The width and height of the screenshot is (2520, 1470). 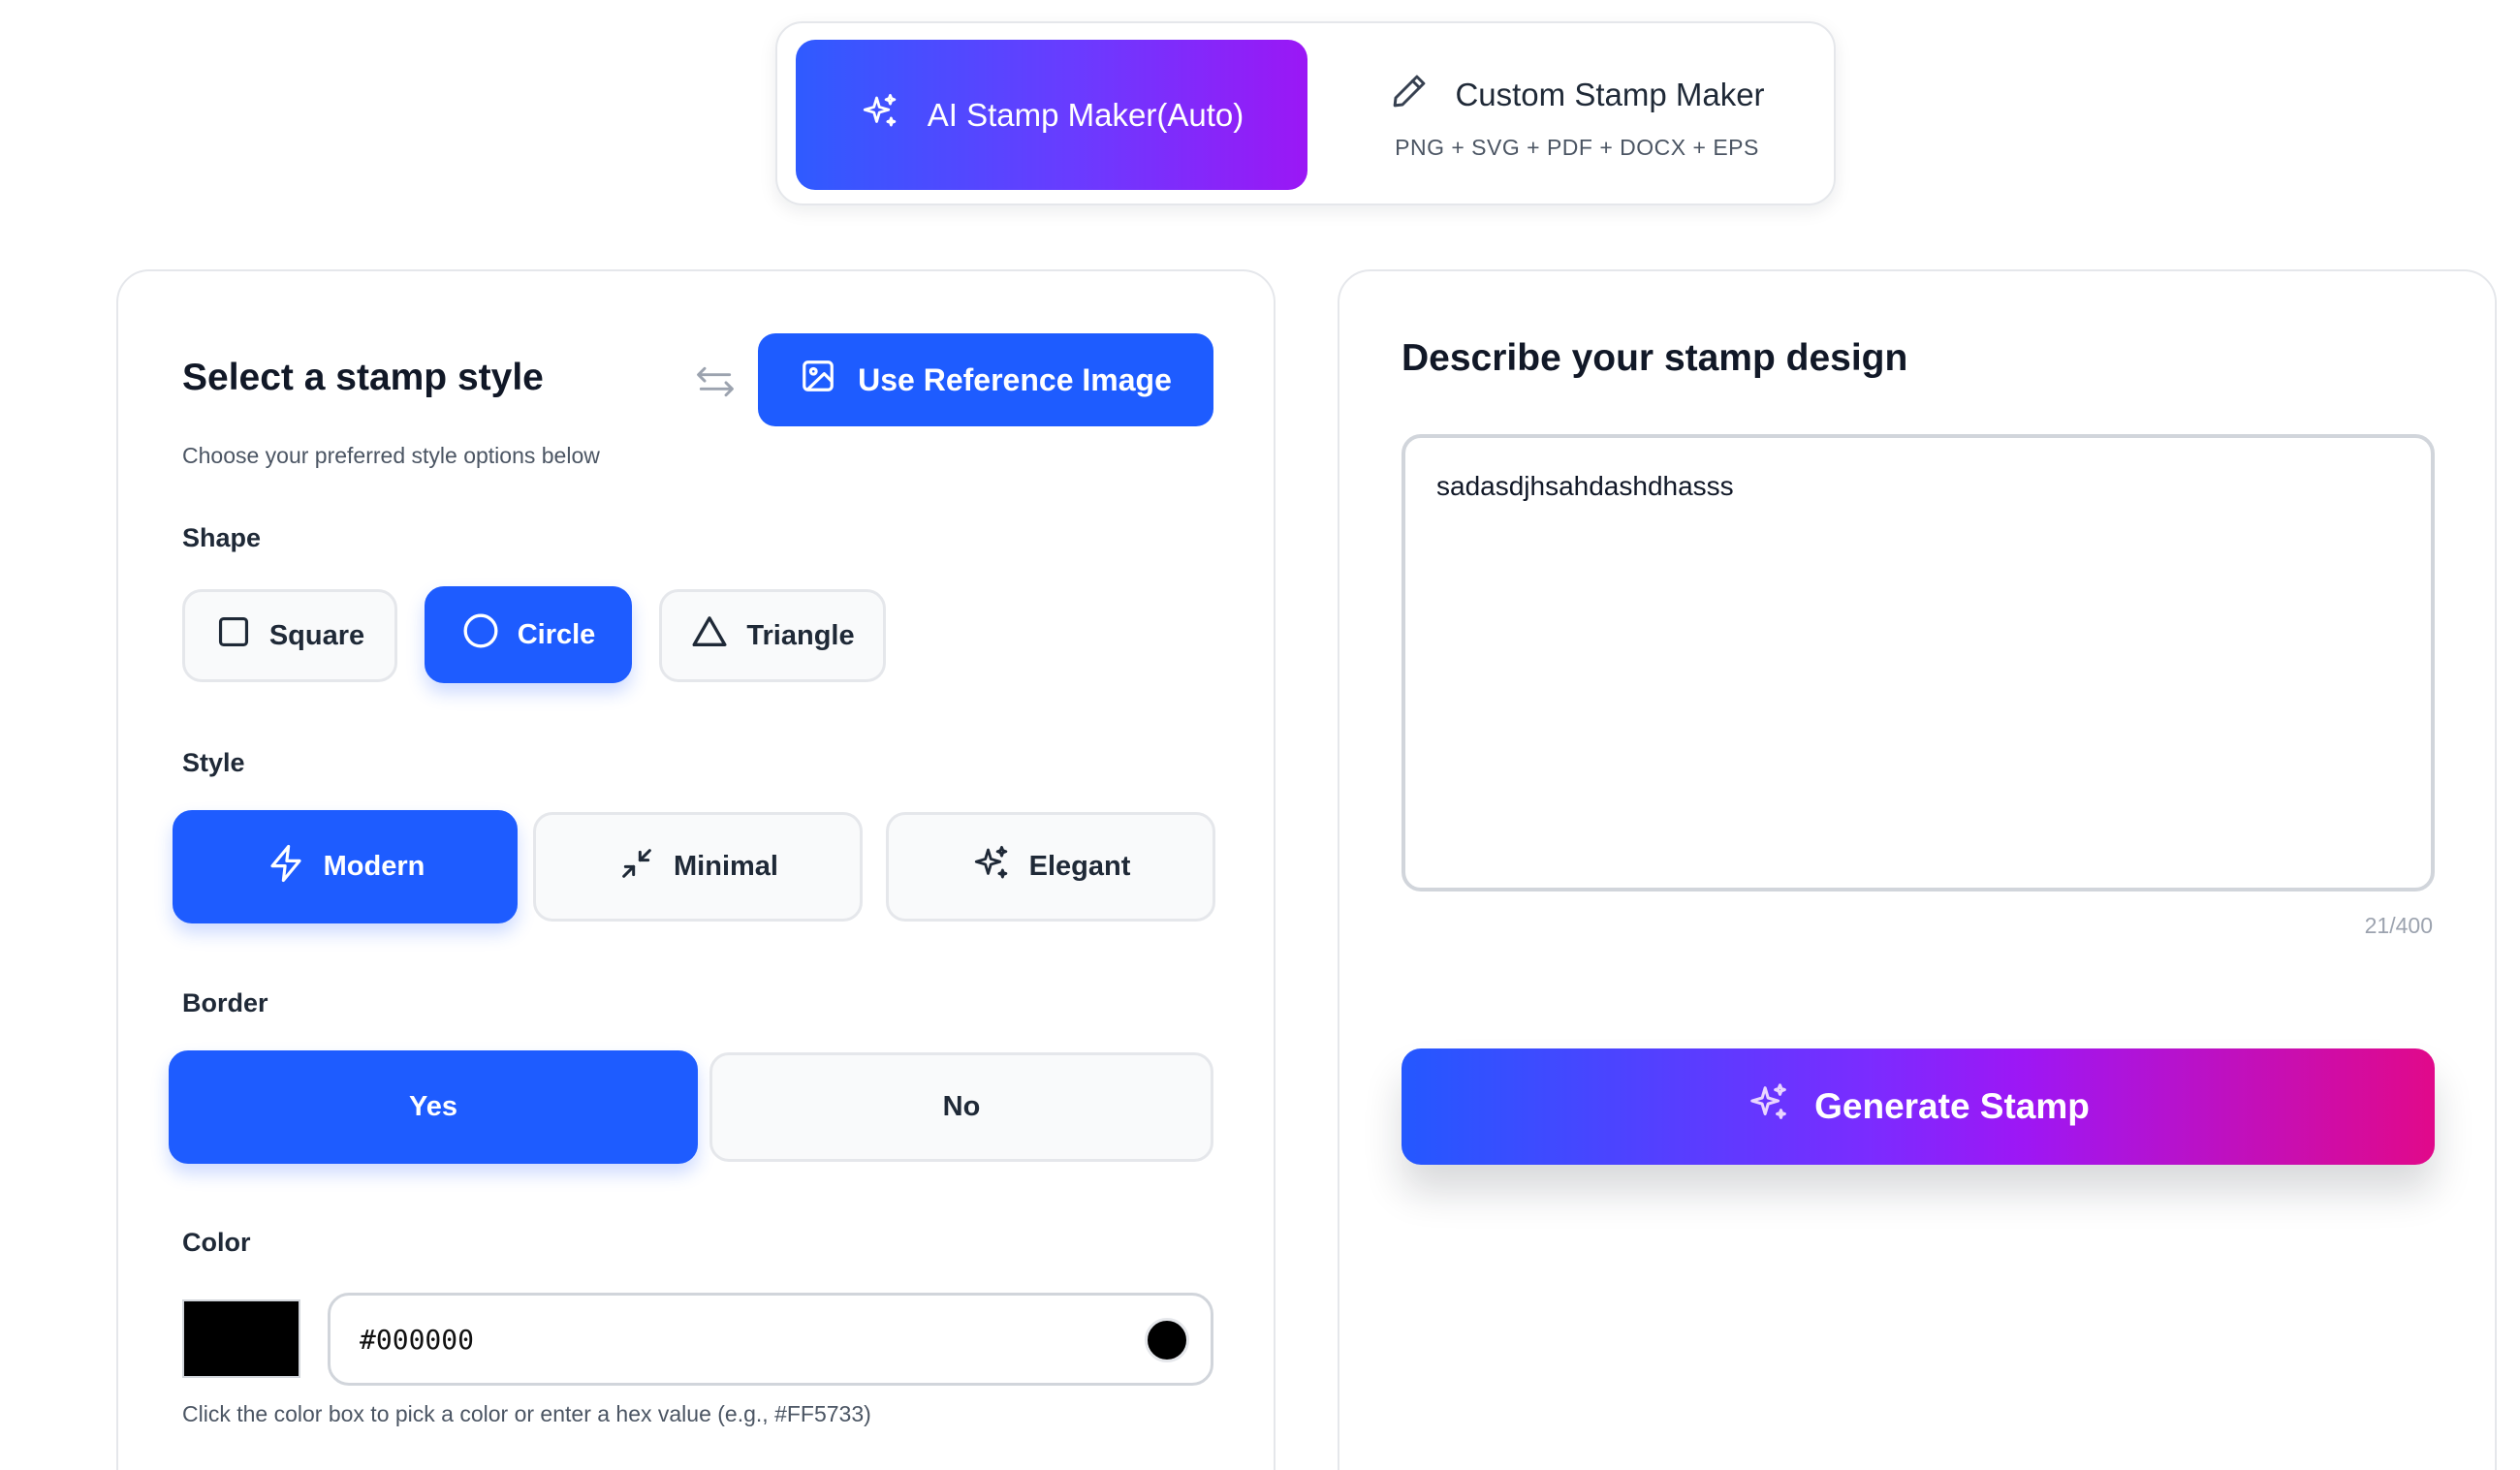 I want to click on style-option-label: Elegant, so click(x=1080, y=866).